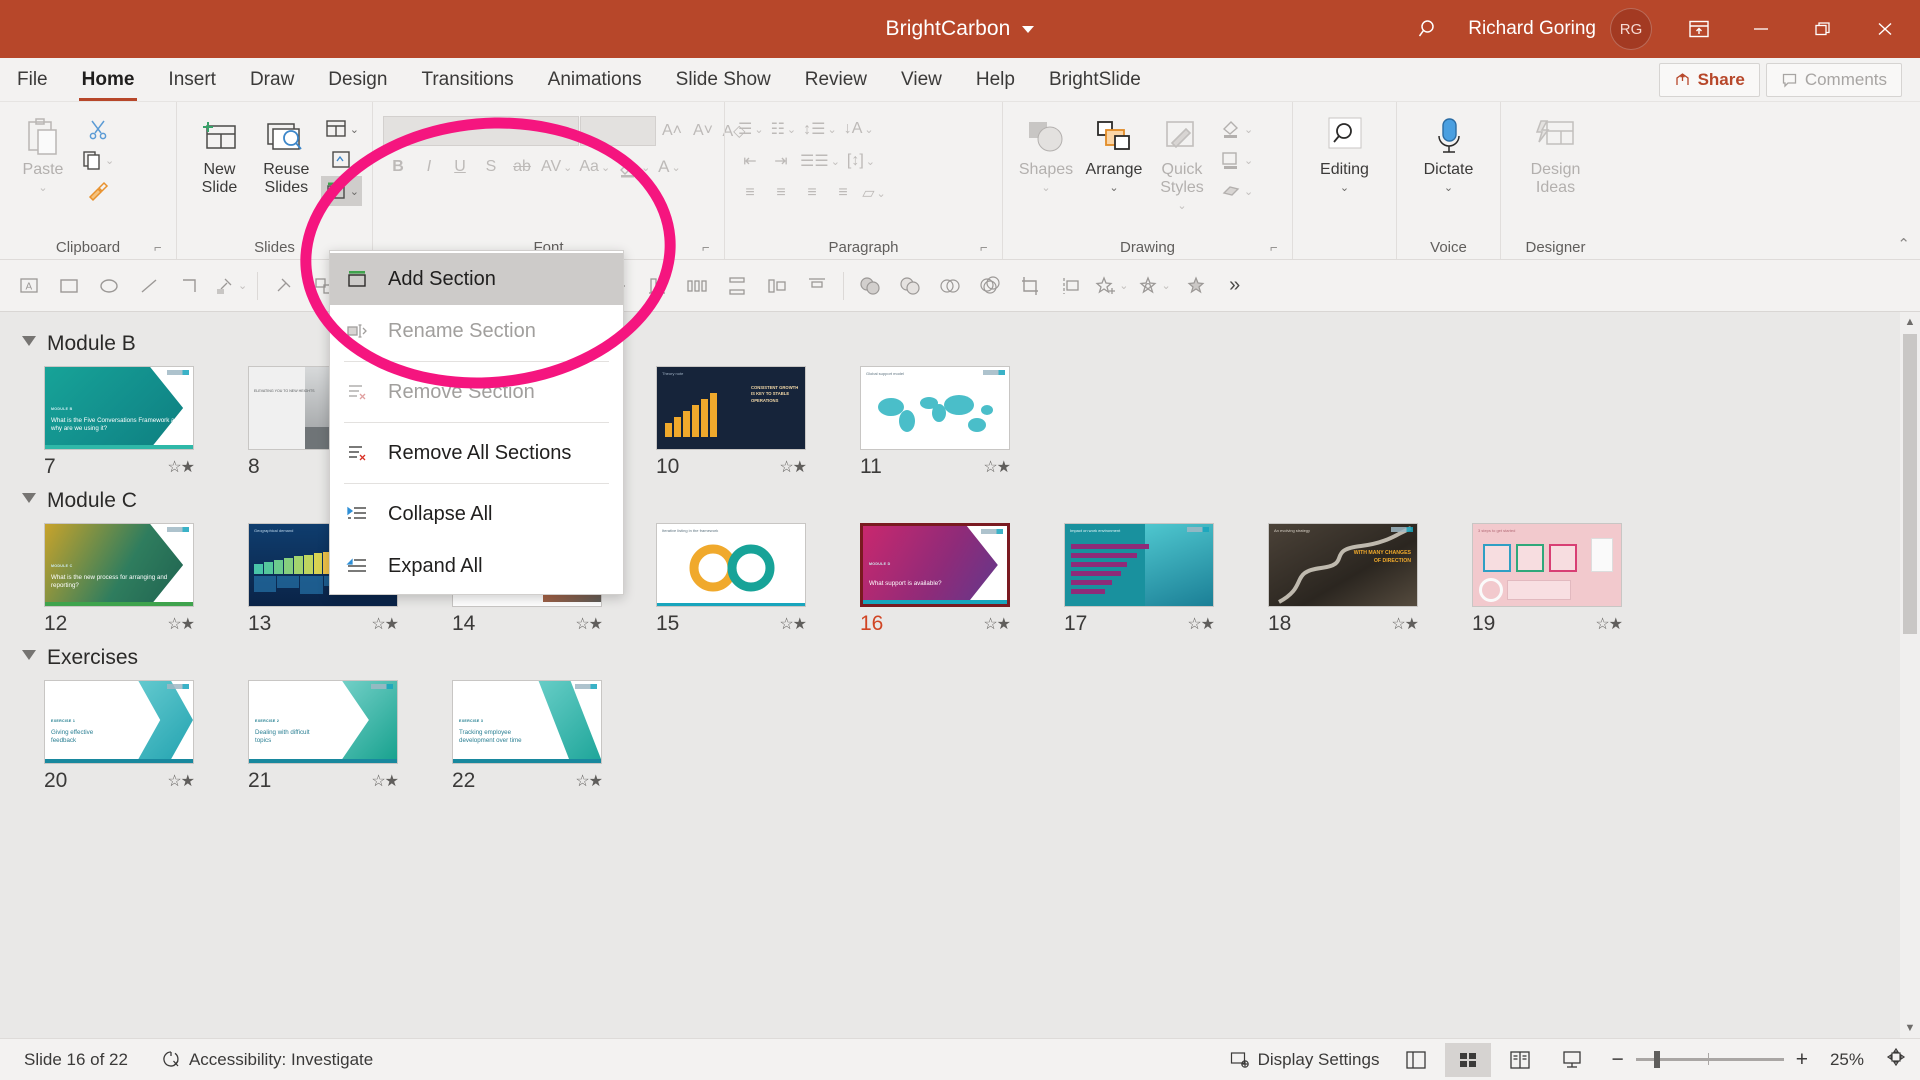 The height and width of the screenshot is (1080, 1920). What do you see at coordinates (843, 193) in the screenshot?
I see `justify-button: ≡` at bounding box center [843, 193].